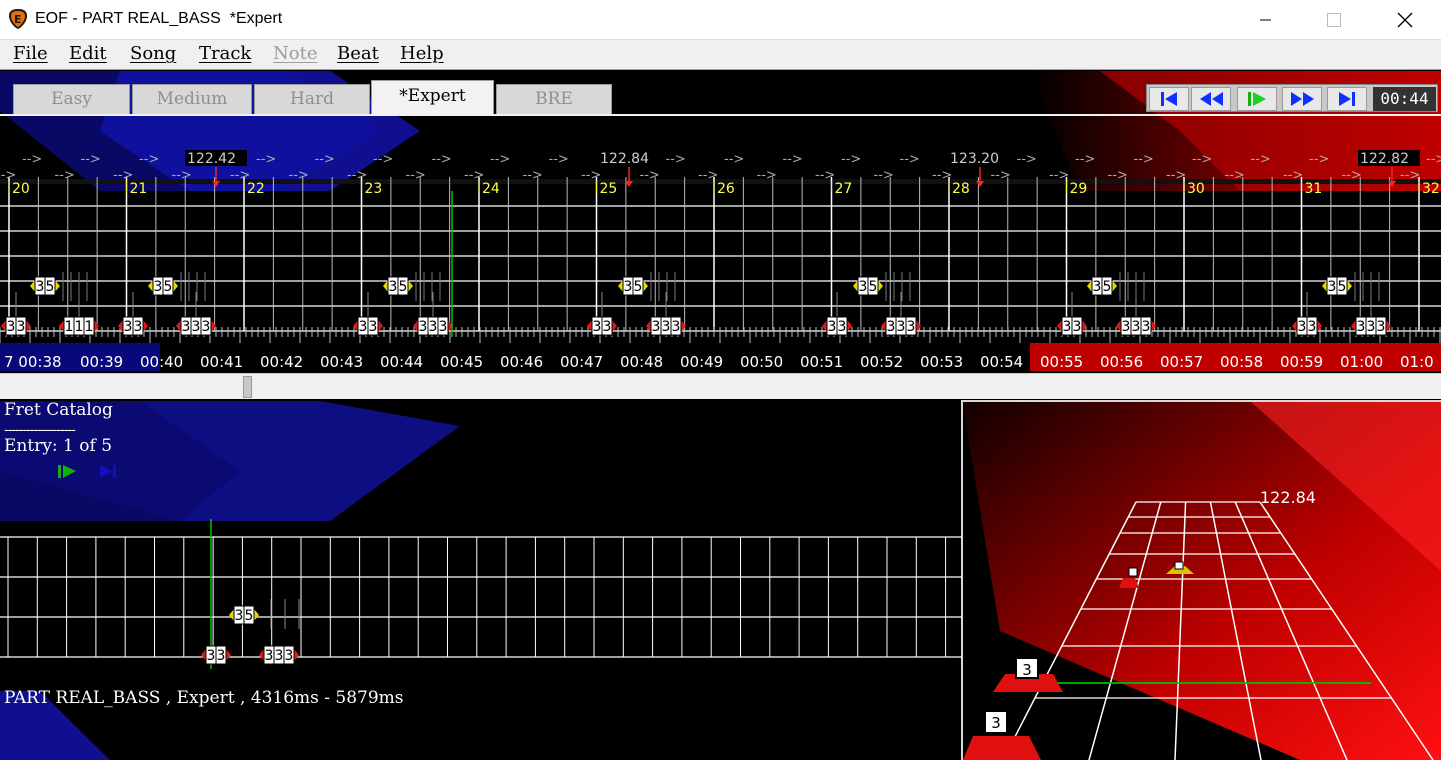 The width and height of the screenshot is (1441, 760). I want to click on skip-to-start-button, so click(1169, 99).